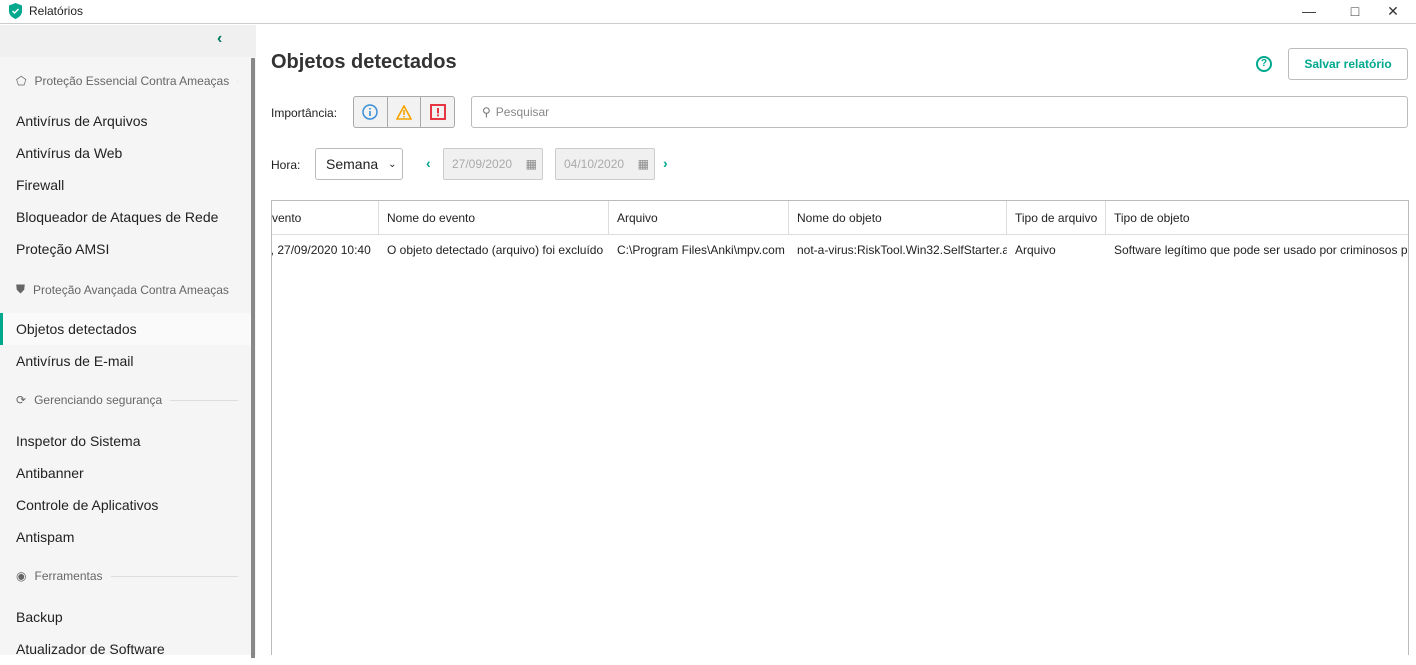  What do you see at coordinates (125, 361) in the screenshot?
I see `sidebar-item-mail-antivirus: Antivírus de E-mail` at bounding box center [125, 361].